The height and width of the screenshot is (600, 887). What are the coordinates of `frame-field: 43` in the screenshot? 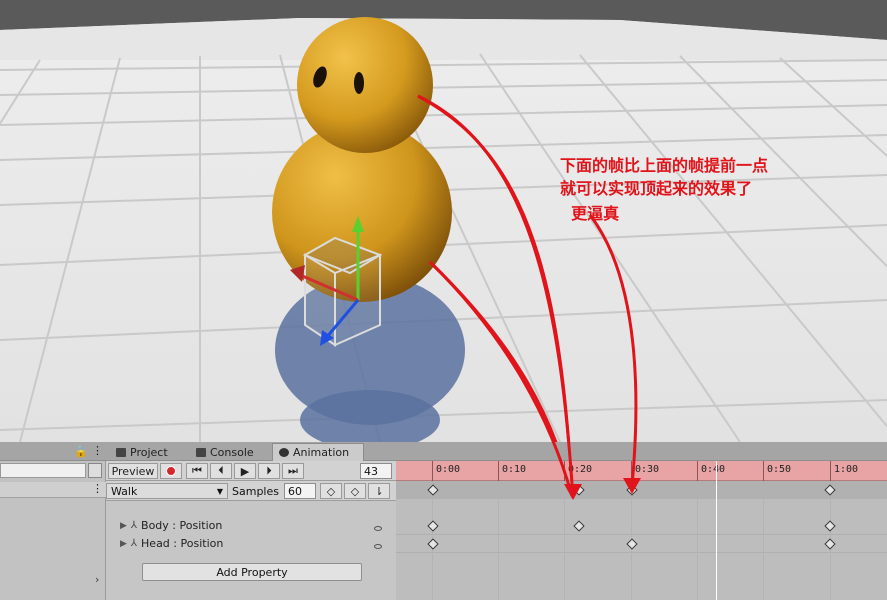 It's located at (376, 471).